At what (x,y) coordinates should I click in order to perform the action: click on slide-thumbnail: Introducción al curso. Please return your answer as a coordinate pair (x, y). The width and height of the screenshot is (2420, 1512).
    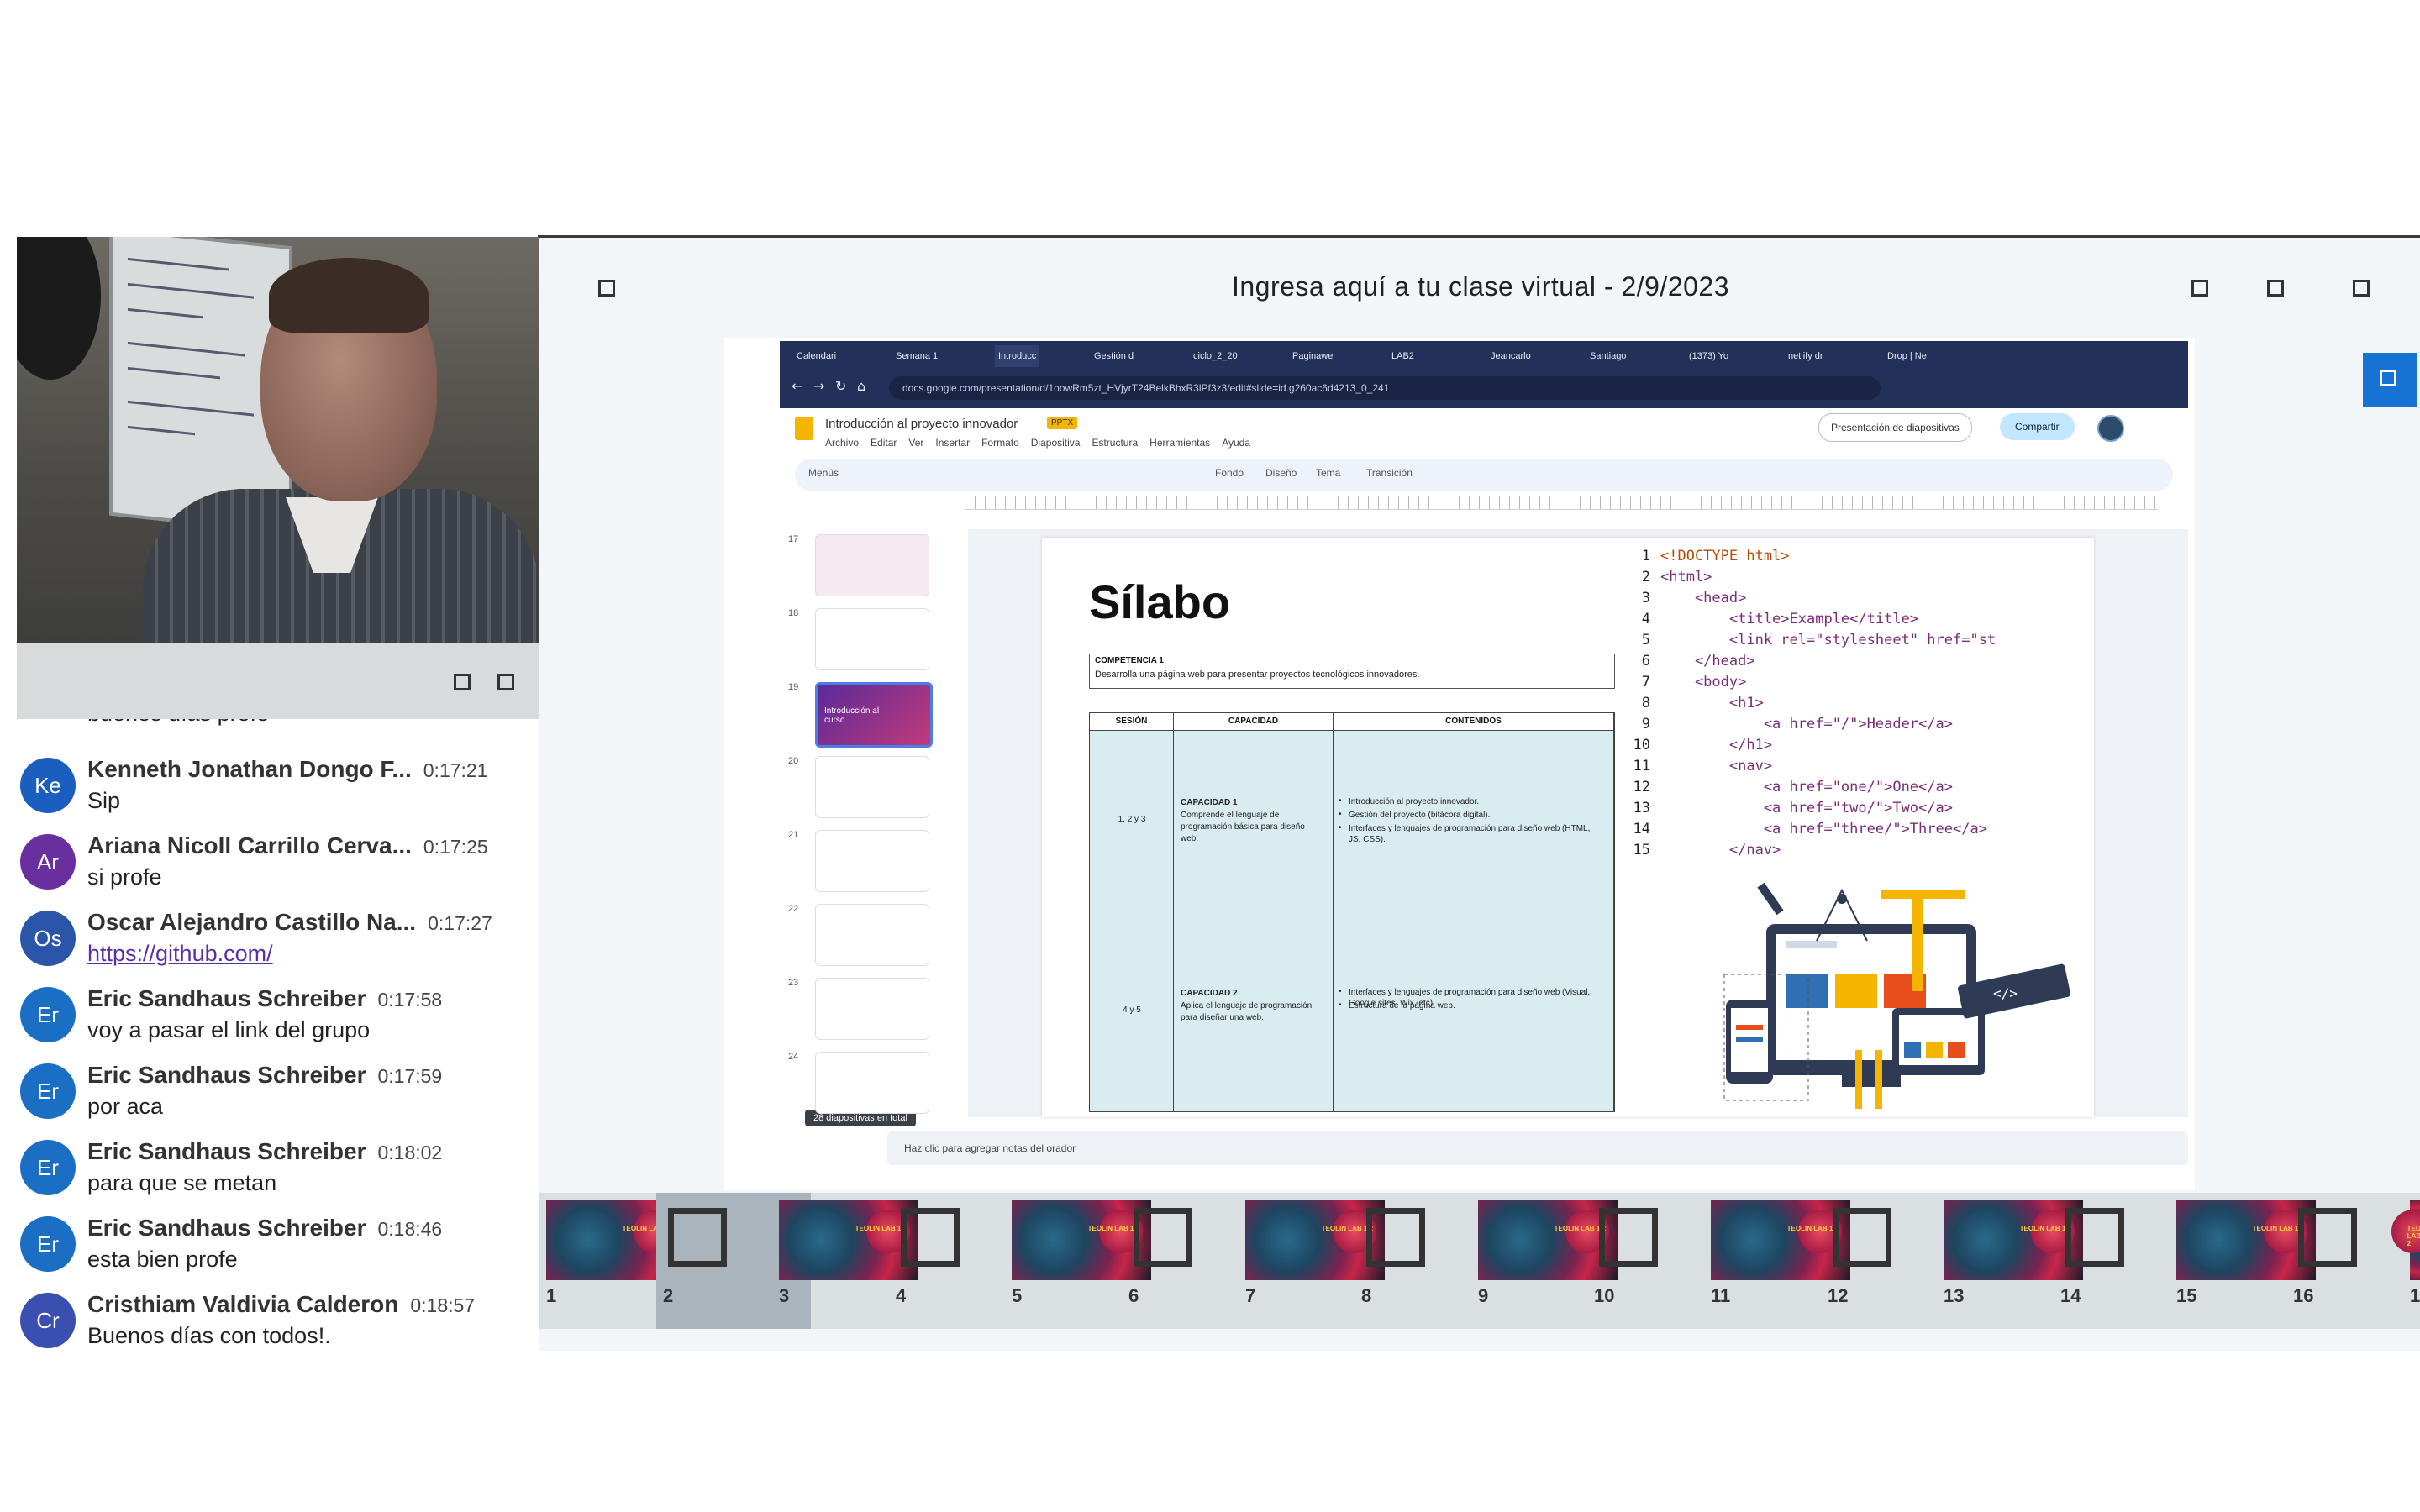
    Looking at the image, I should click on (874, 715).